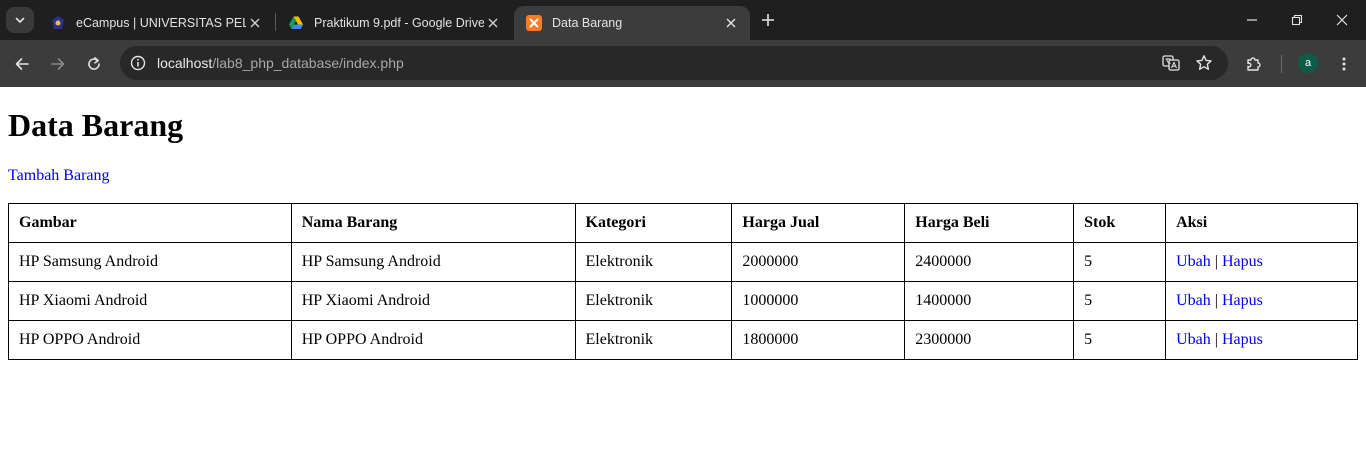  What do you see at coordinates (150, 301) in the screenshot?
I see `cell-gambar: HP Xiaomi Android` at bounding box center [150, 301].